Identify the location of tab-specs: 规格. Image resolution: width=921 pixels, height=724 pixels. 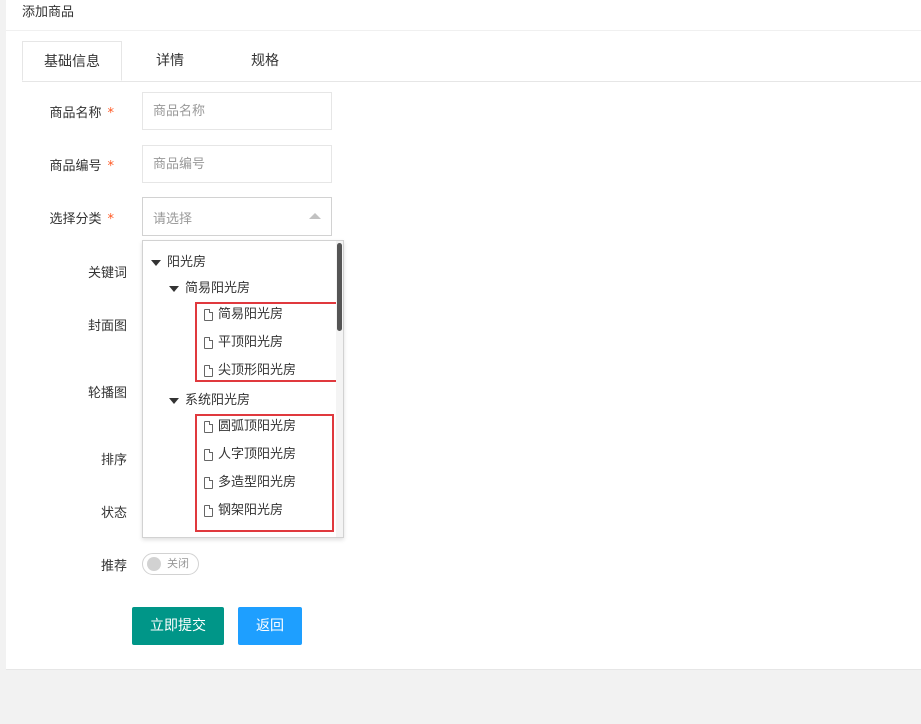
(265, 61).